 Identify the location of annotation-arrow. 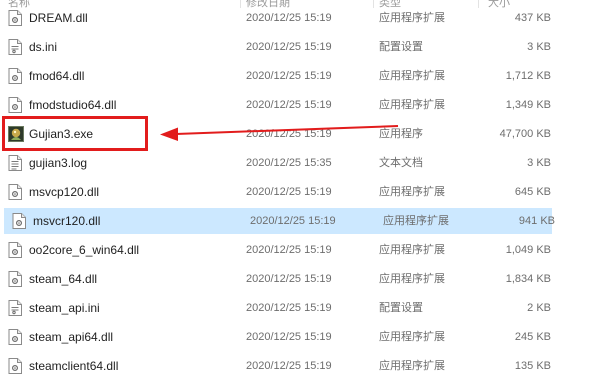
(279, 133).